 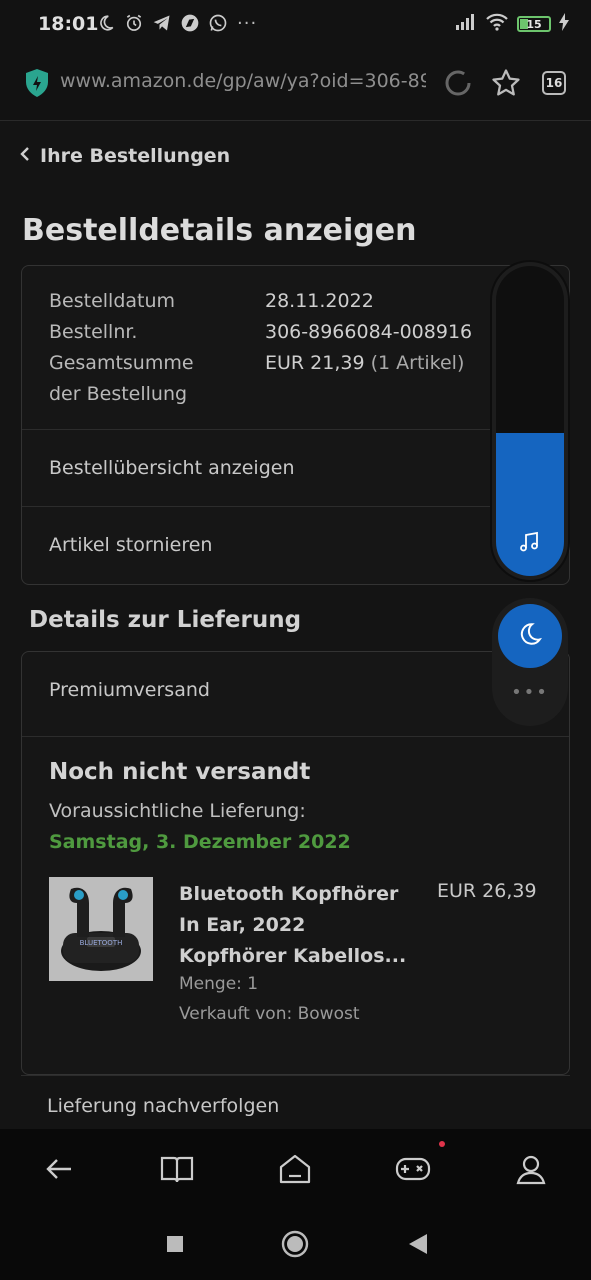 I want to click on product-seller: Verkauft von: Bowost, so click(x=269, y=1014).